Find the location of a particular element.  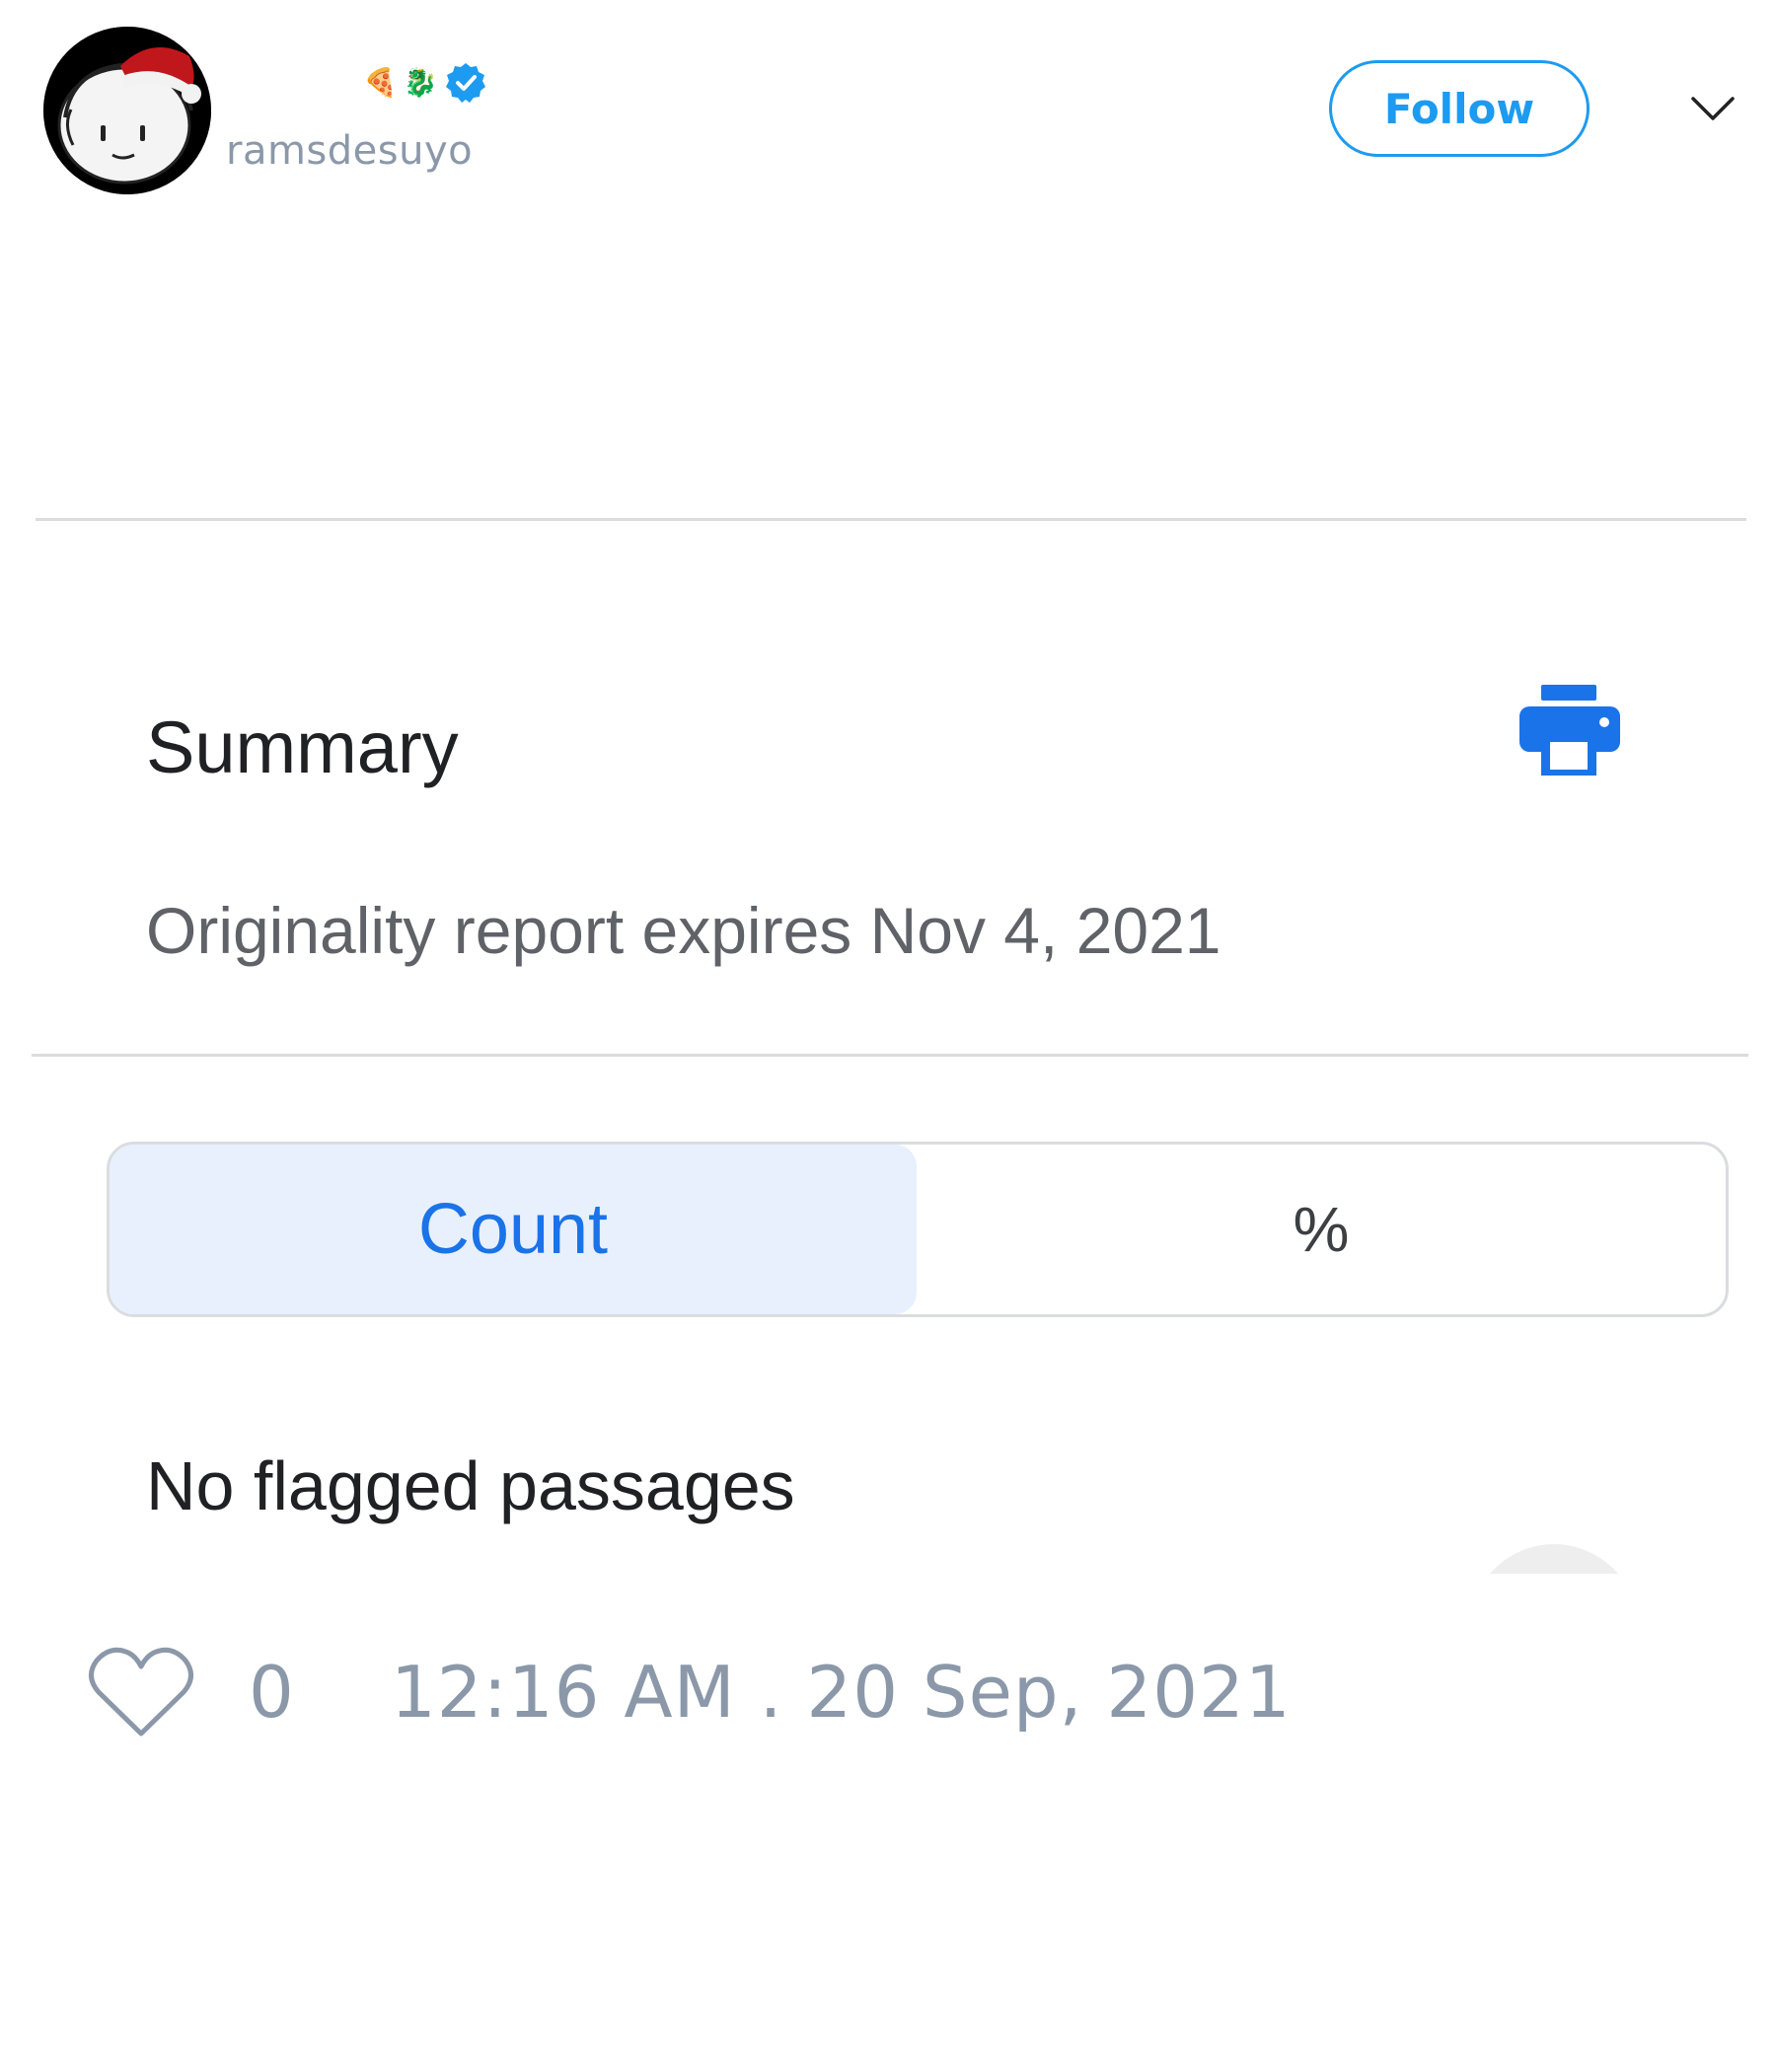

author-name-emojis: 🍕 🐉 is located at coordinates (425, 83).